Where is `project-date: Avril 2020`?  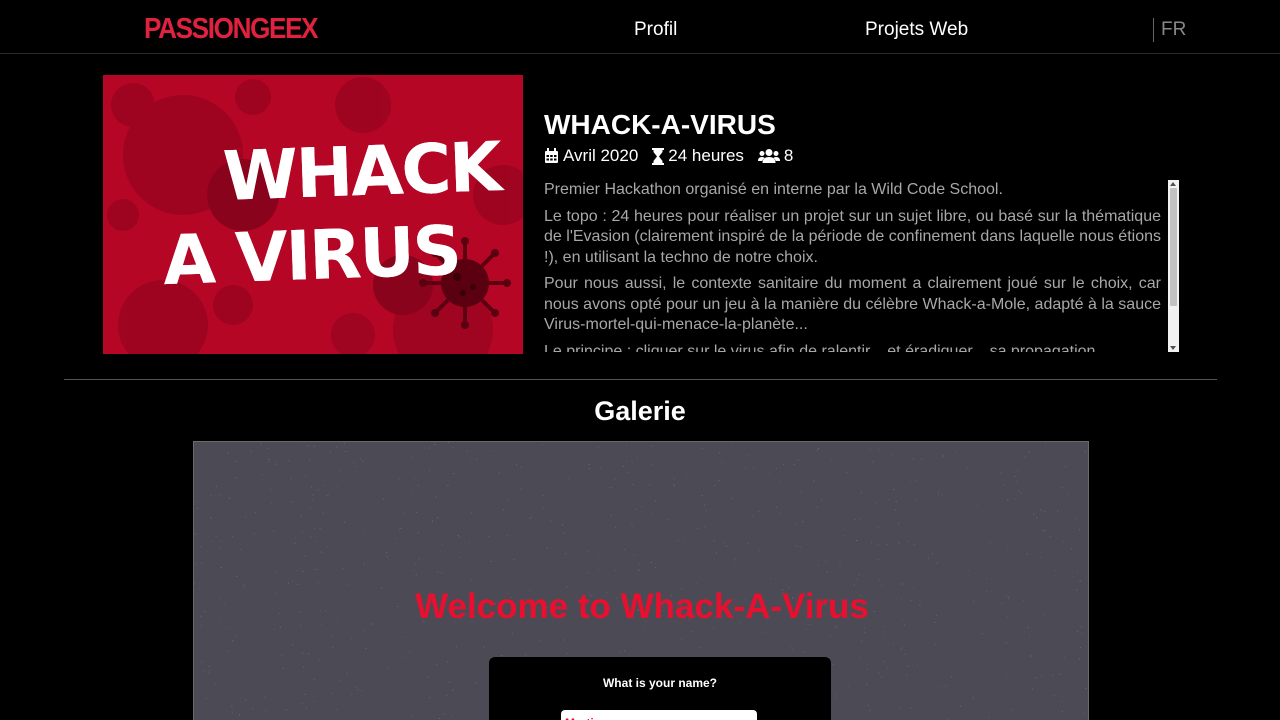 project-date: Avril 2020 is located at coordinates (591, 156).